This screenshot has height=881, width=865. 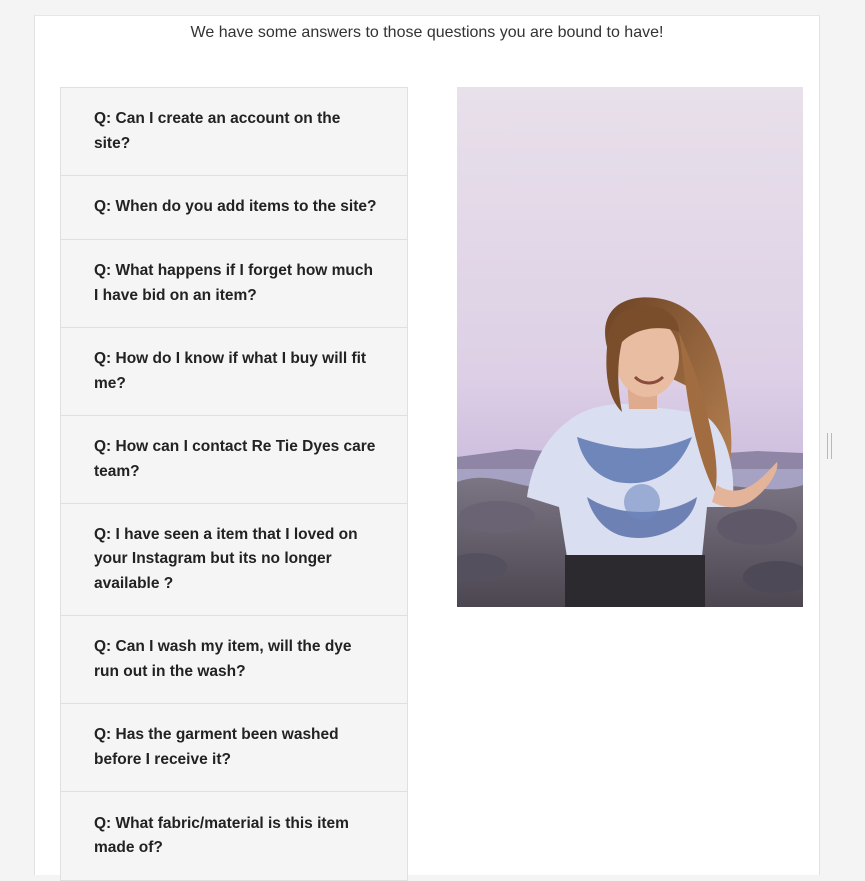 I want to click on faq-question: Q: When do you add items to the site?, so click(x=234, y=208).